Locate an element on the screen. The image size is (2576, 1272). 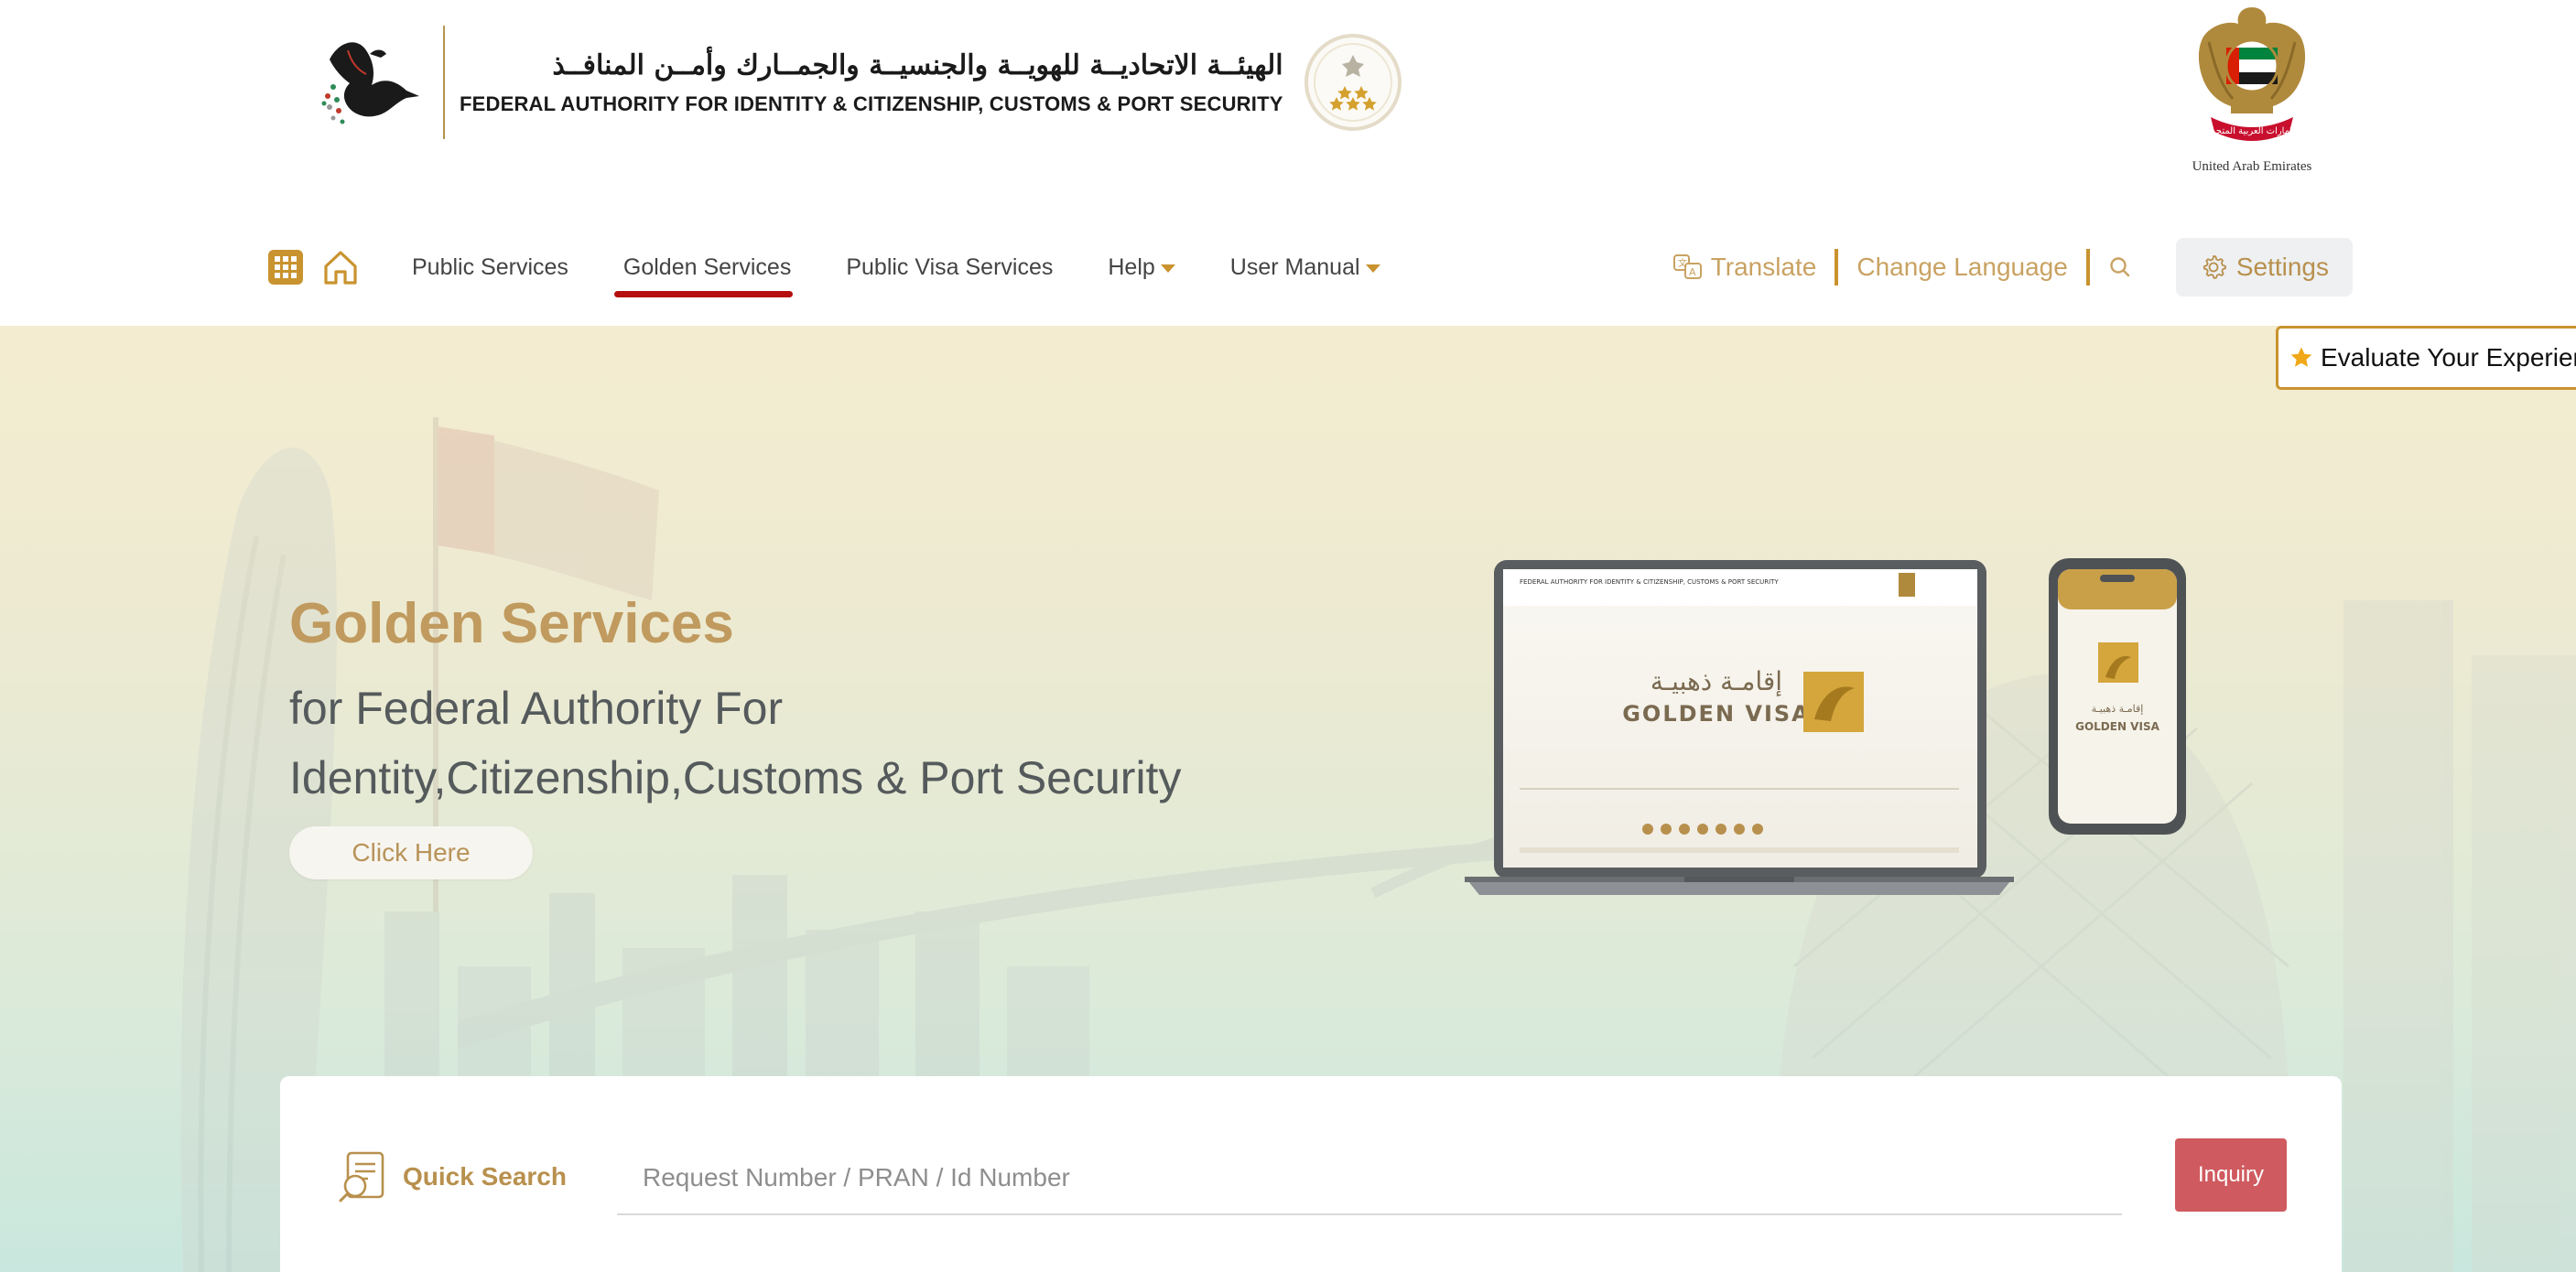
settings-button: Settings is located at coordinates (2264, 267).